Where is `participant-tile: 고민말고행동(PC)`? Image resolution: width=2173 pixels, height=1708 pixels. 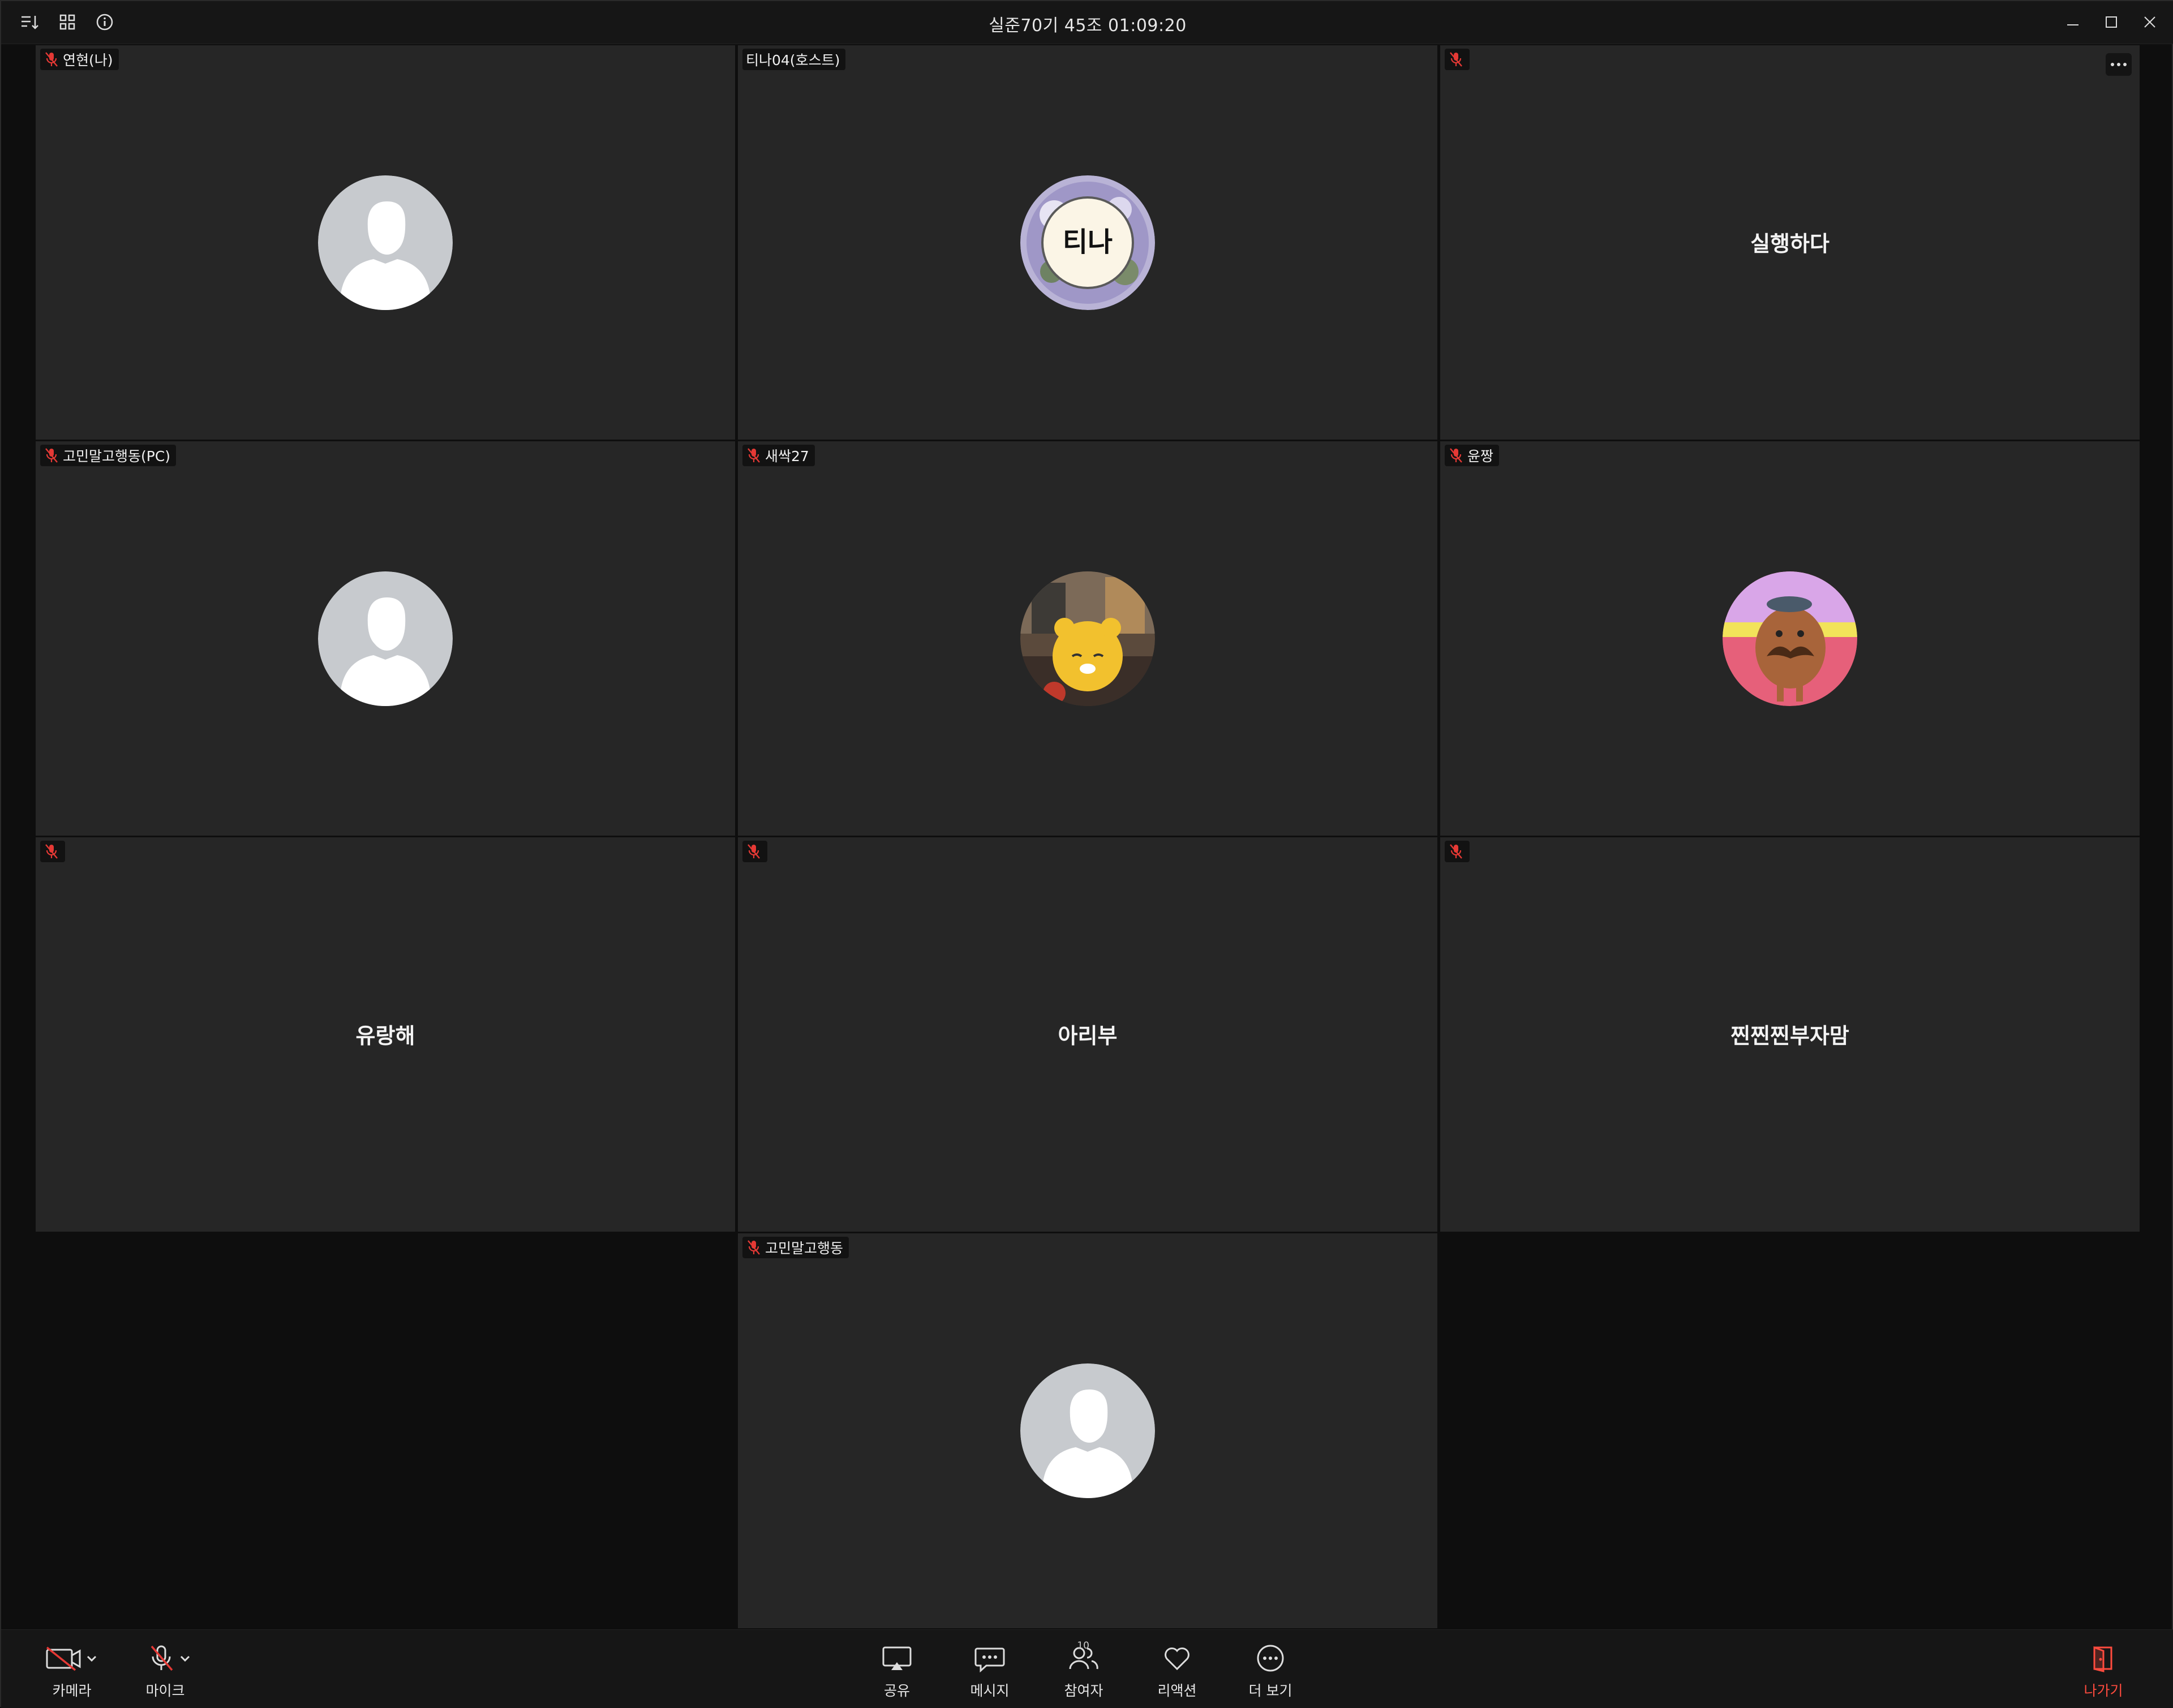 participant-tile: 고민말고행동(PC) is located at coordinates (385, 638).